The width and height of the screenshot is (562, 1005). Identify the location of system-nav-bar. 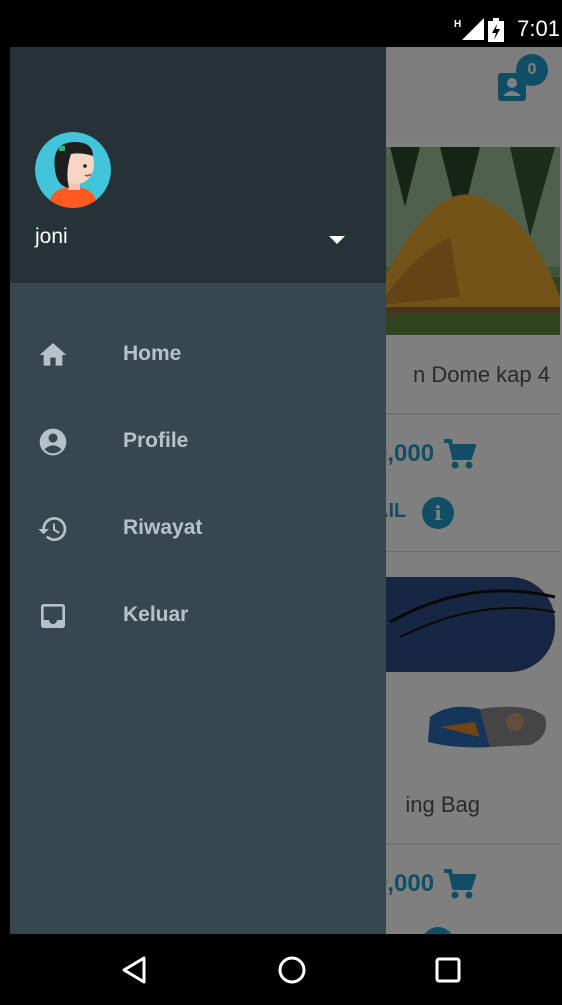
(286, 969).